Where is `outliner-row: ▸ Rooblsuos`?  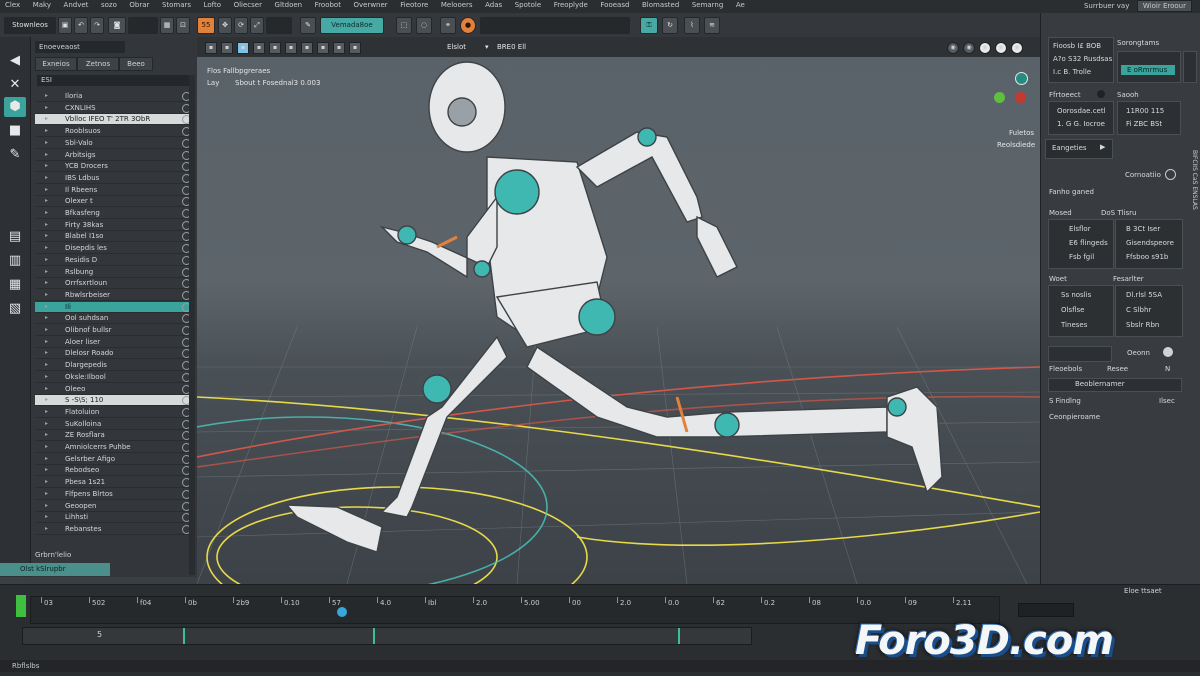
outliner-row: ▸ Rooblsuos is located at coordinates (113, 132).